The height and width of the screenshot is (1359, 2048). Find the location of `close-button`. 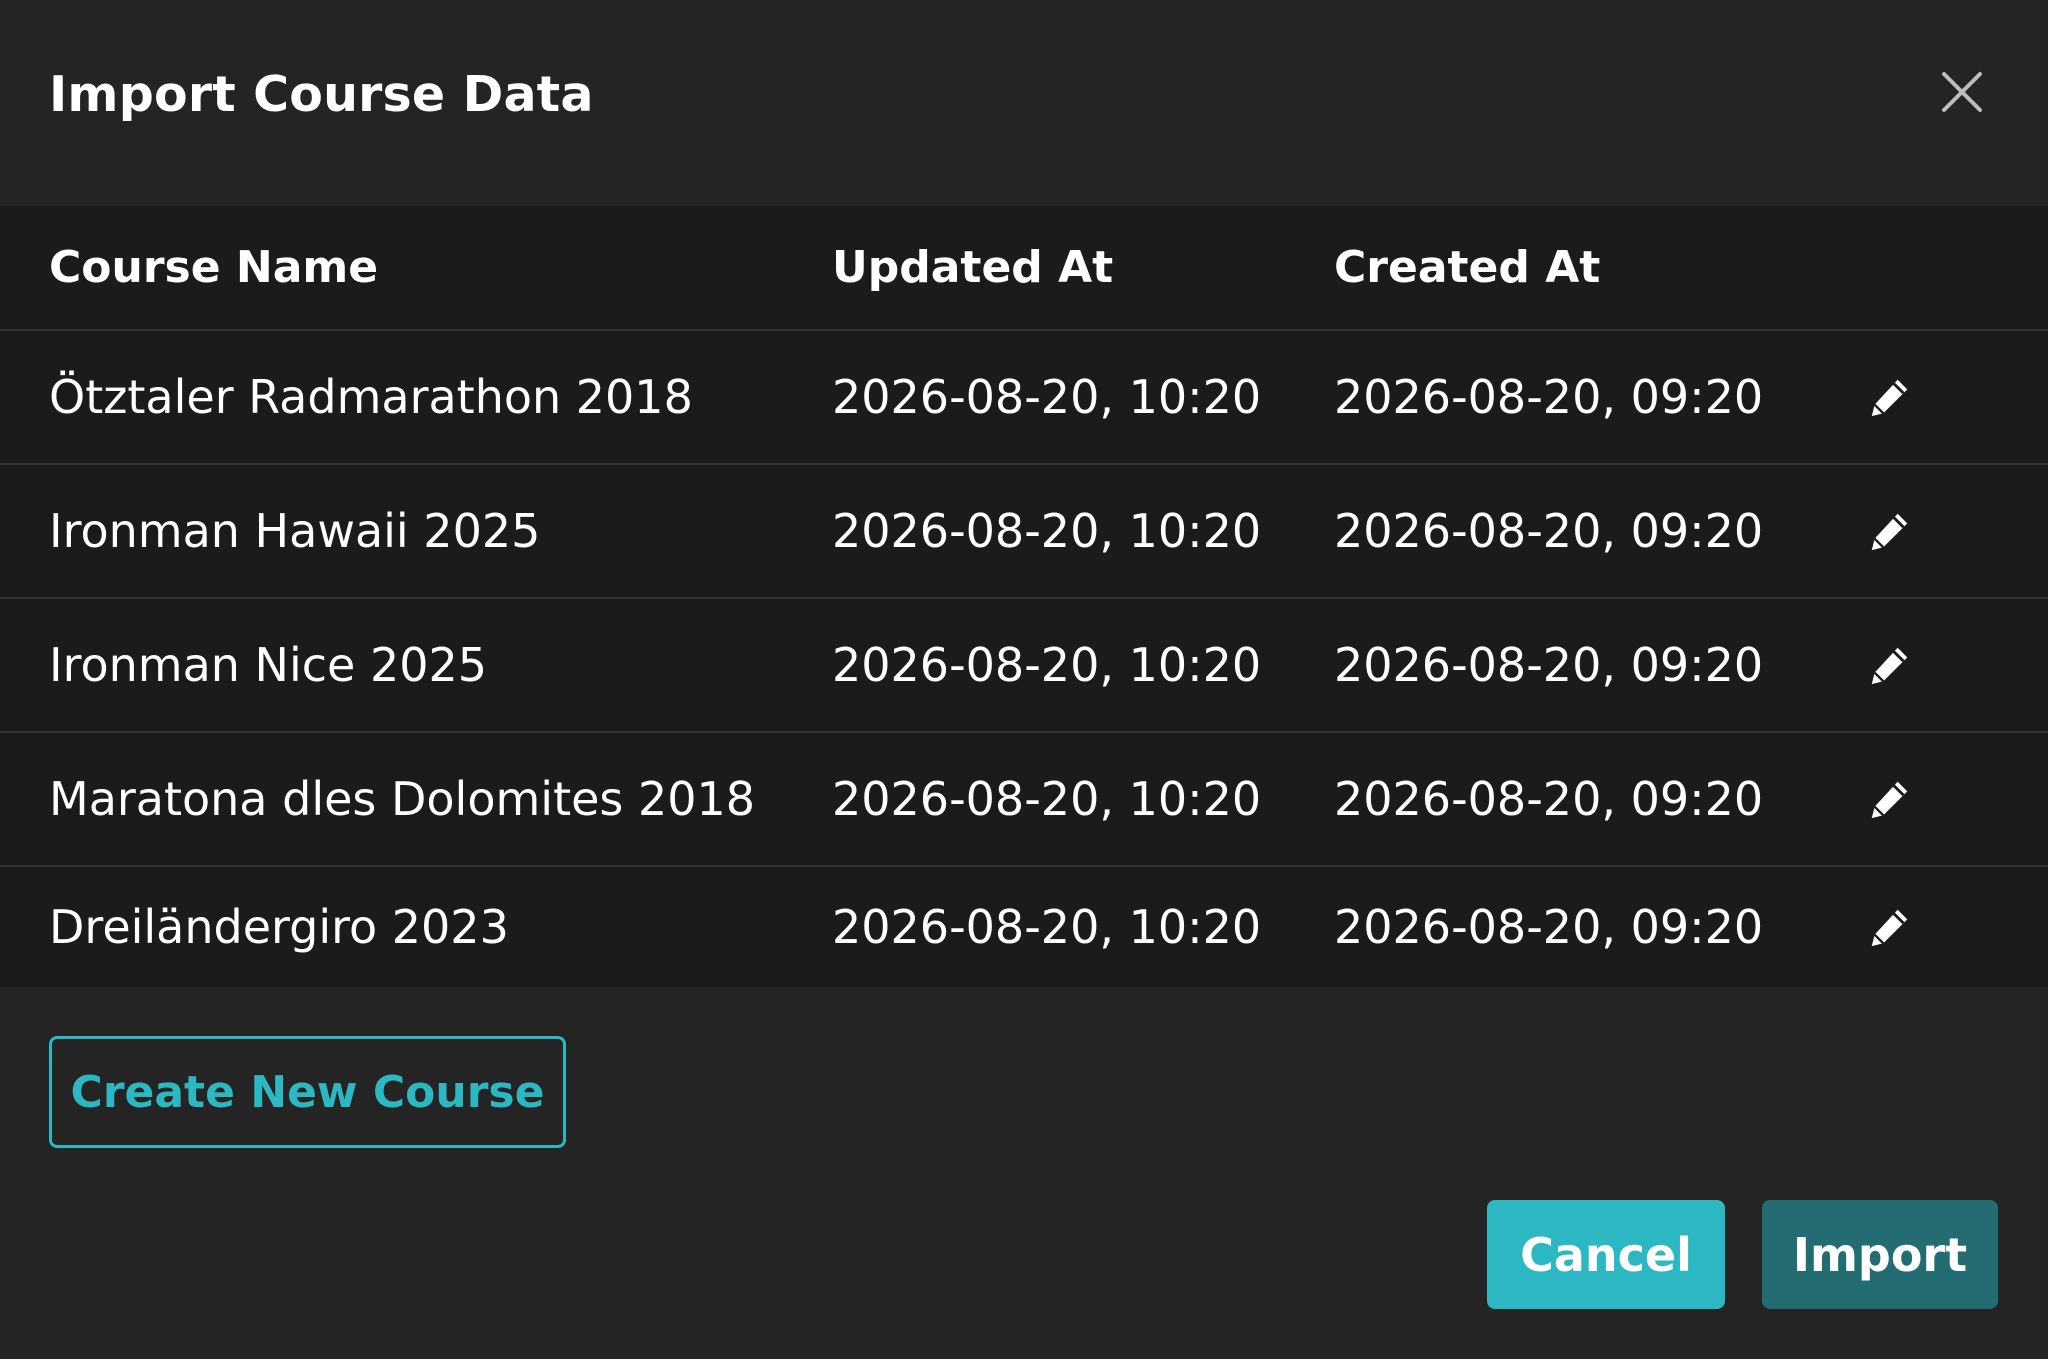

close-button is located at coordinates (1962, 92).